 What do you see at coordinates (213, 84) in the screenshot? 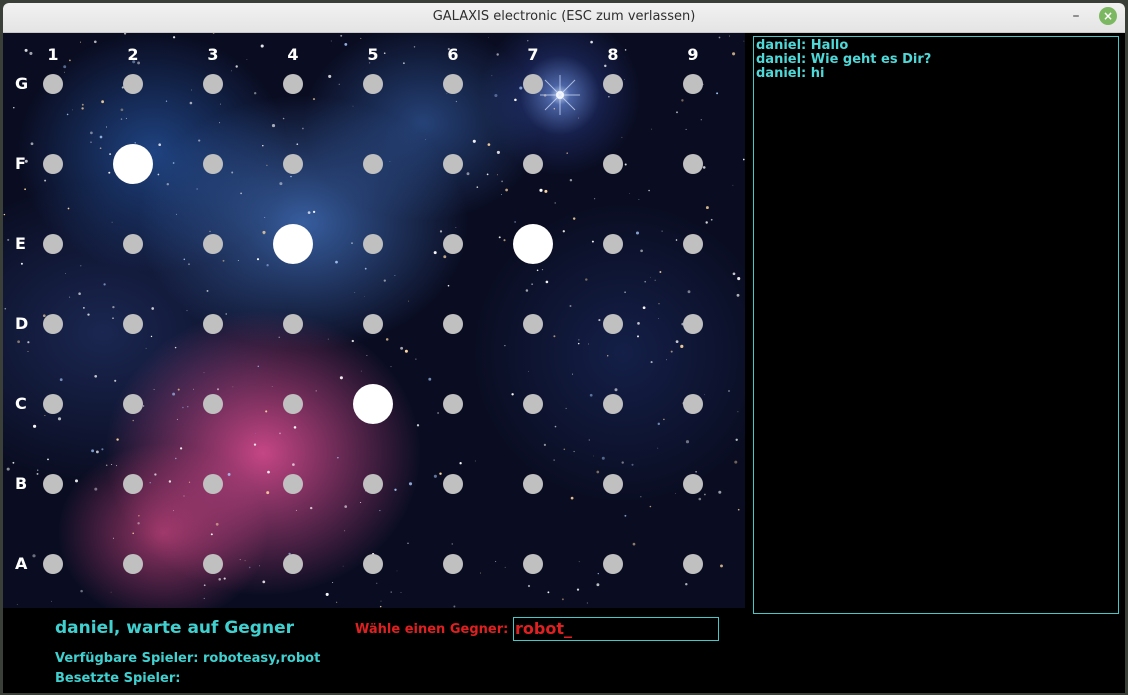
I see `board-hole-G3` at bounding box center [213, 84].